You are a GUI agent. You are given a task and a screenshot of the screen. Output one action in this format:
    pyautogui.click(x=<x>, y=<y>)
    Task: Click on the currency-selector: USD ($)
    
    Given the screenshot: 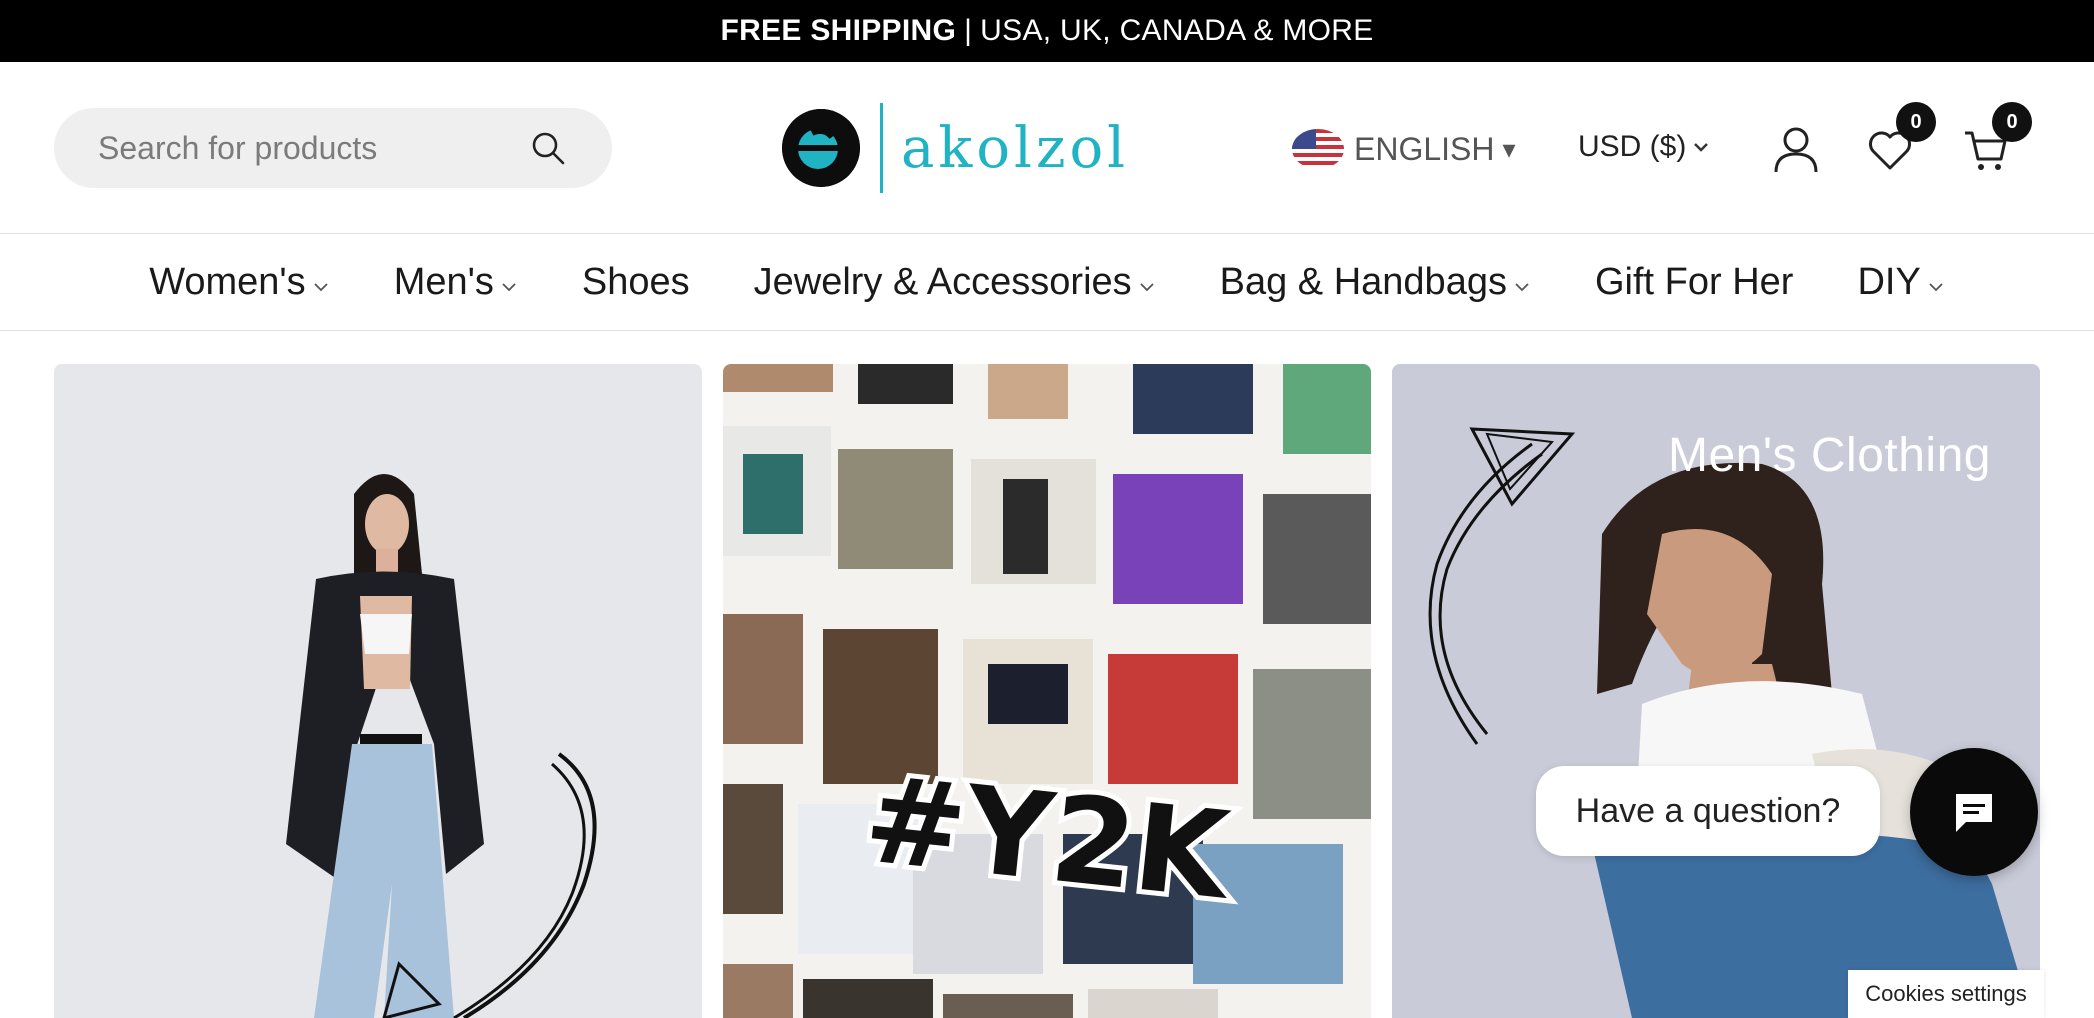 What is the action you would take?
    pyautogui.click(x=1644, y=147)
    